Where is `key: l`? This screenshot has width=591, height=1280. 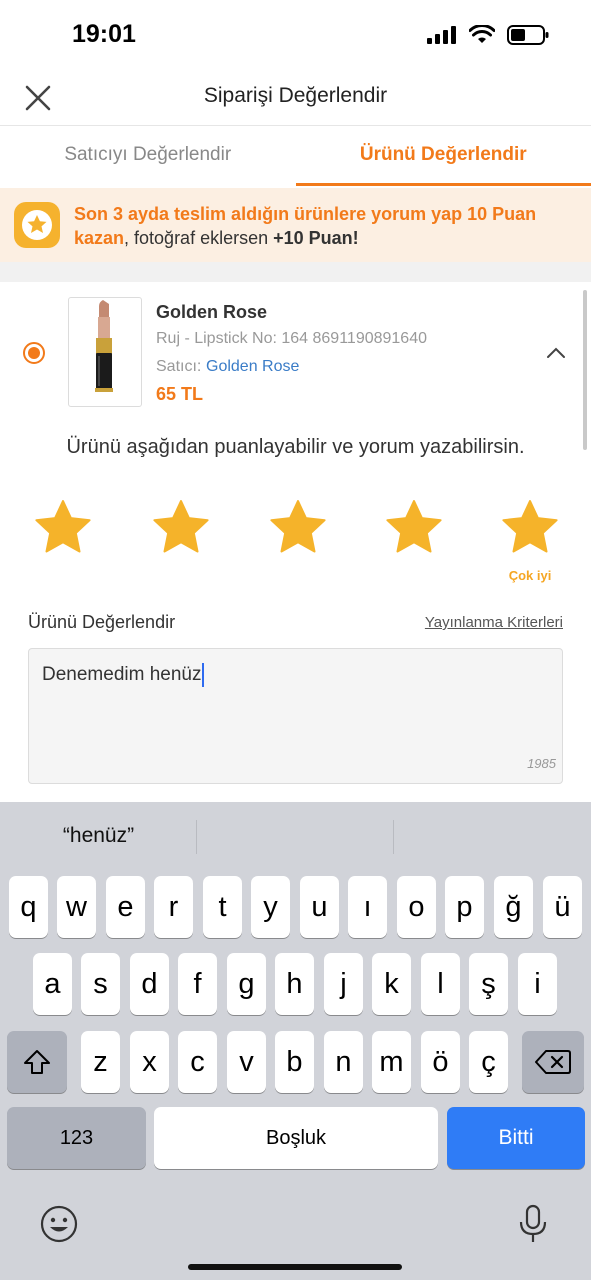 key: l is located at coordinates (440, 984).